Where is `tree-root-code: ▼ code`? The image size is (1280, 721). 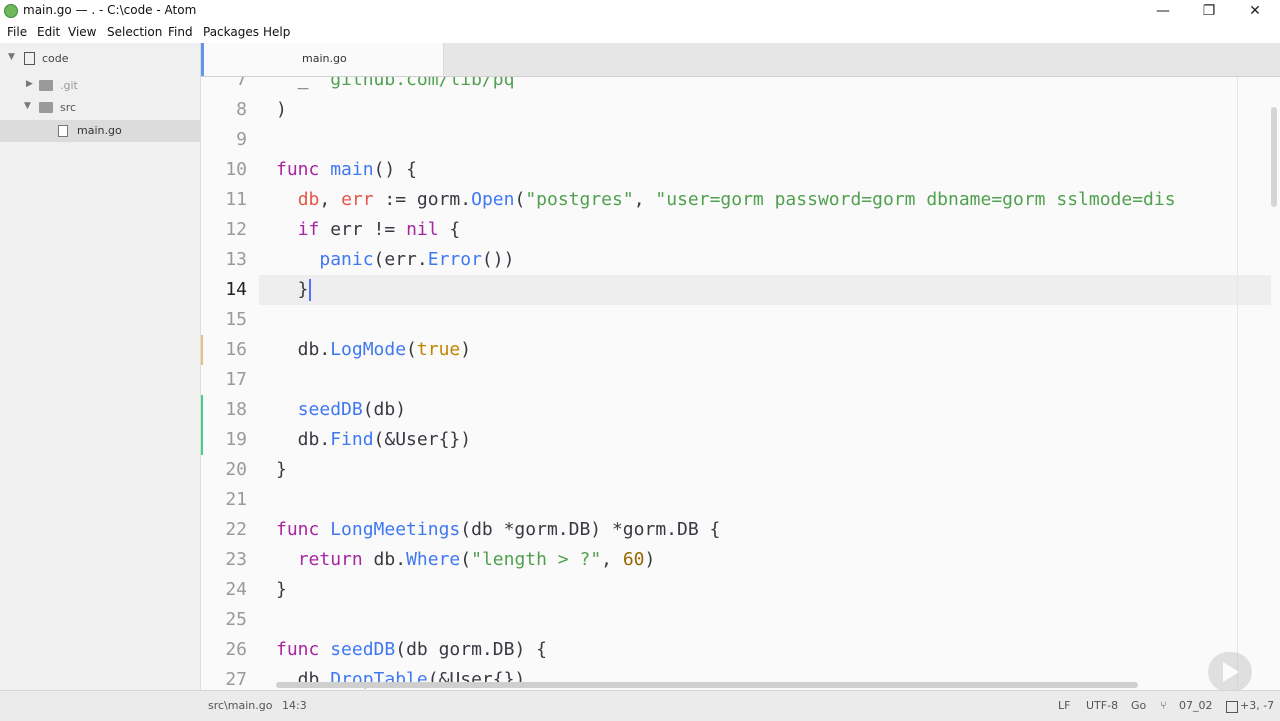
tree-root-code: ▼ code is located at coordinates (100, 59).